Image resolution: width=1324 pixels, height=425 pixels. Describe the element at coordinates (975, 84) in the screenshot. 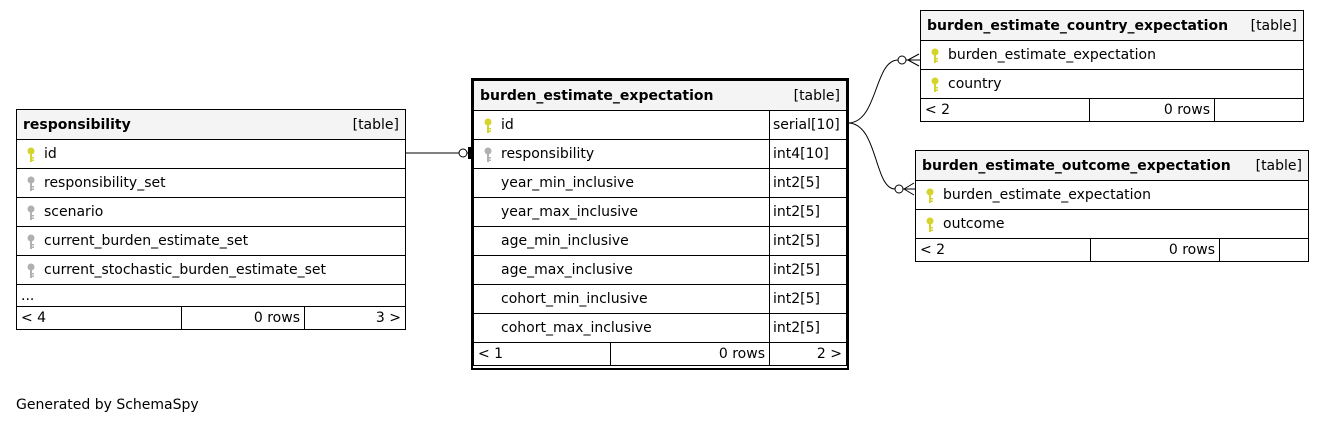

I see `column-name: country` at that location.